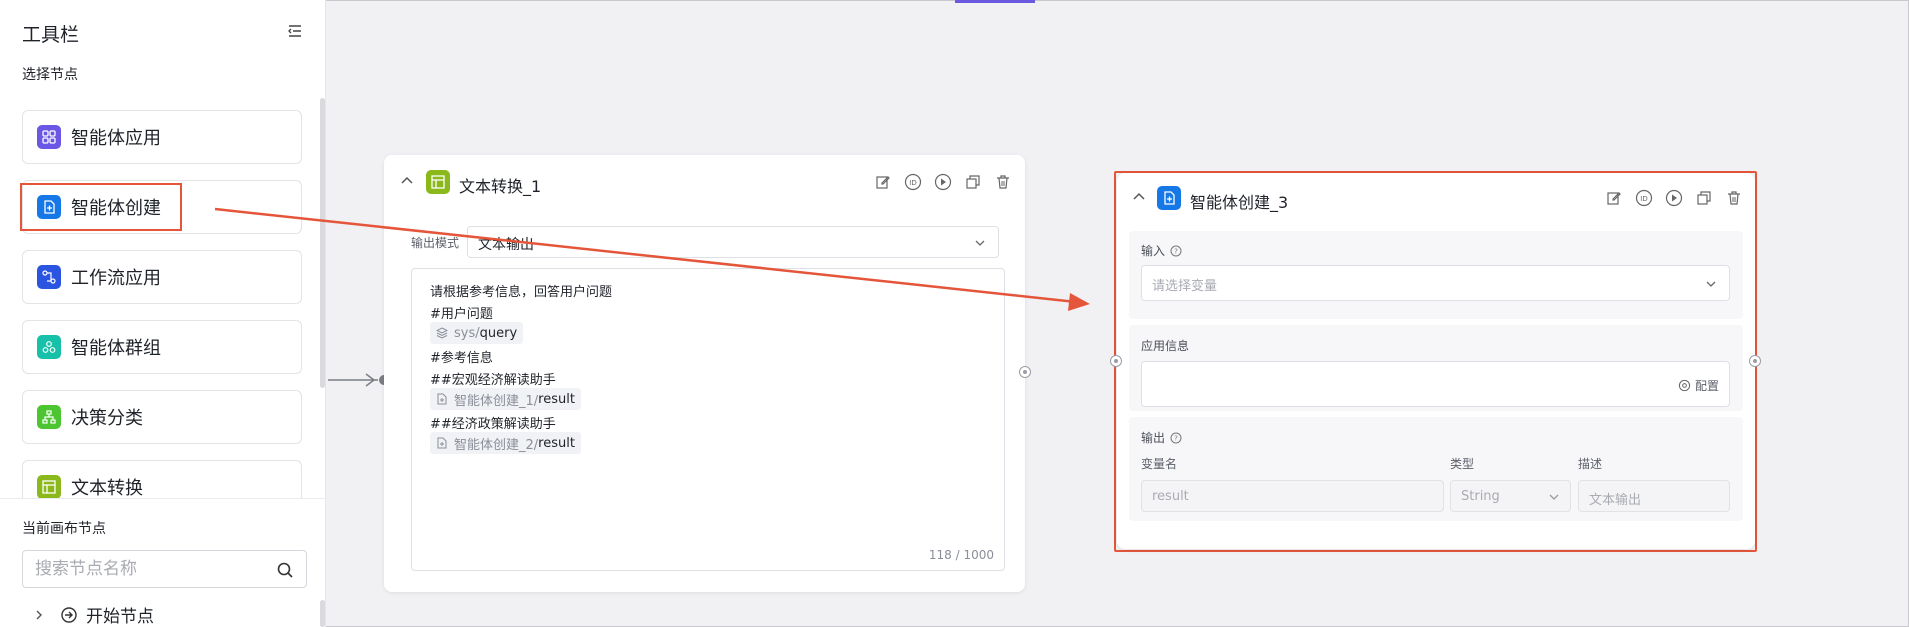 The image size is (1909, 627). I want to click on output-mode-select: 文本输出, so click(733, 242).